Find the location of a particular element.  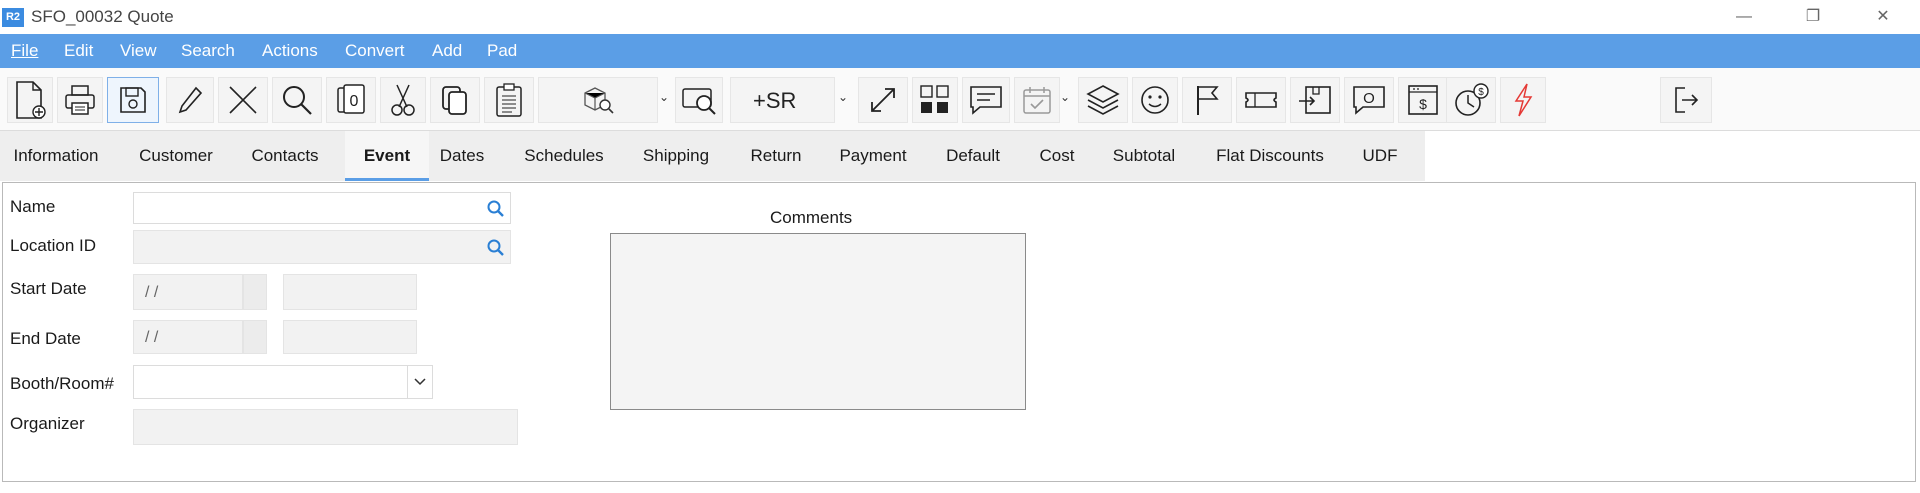

menu-add: Add is located at coordinates (447, 51).